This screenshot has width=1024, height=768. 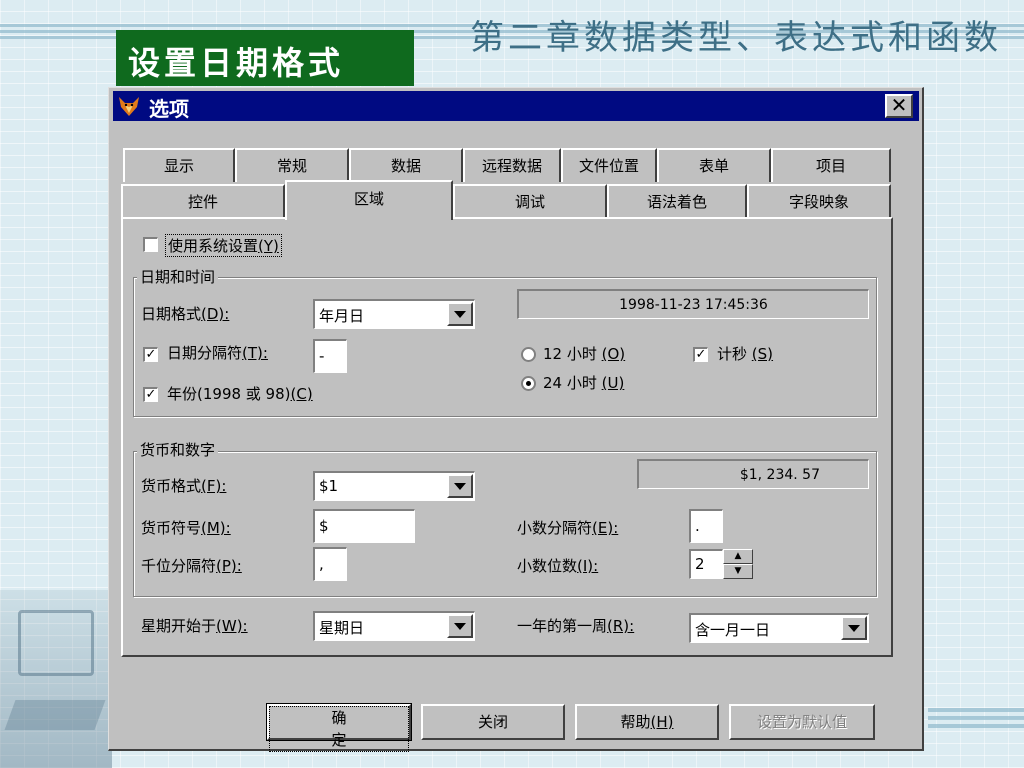 What do you see at coordinates (56, 679) in the screenshot?
I see `computer-illustration` at bounding box center [56, 679].